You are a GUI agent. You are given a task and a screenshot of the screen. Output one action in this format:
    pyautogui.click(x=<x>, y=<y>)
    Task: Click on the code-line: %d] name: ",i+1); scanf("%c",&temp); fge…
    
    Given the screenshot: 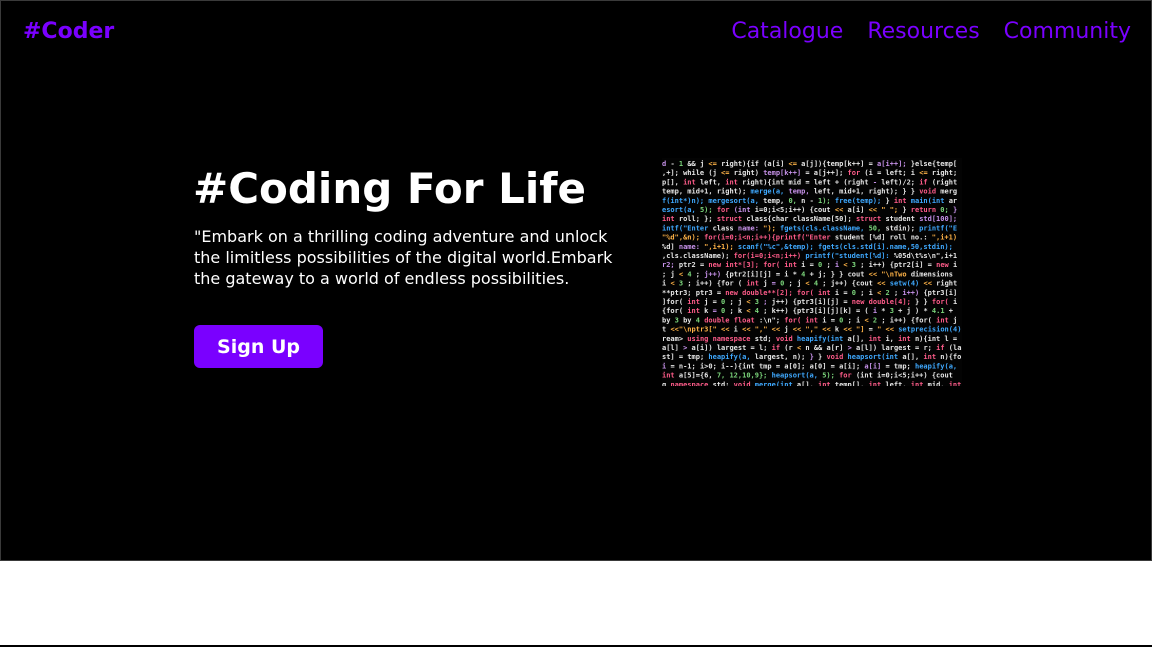 What is the action you would take?
    pyautogui.click(x=807, y=247)
    